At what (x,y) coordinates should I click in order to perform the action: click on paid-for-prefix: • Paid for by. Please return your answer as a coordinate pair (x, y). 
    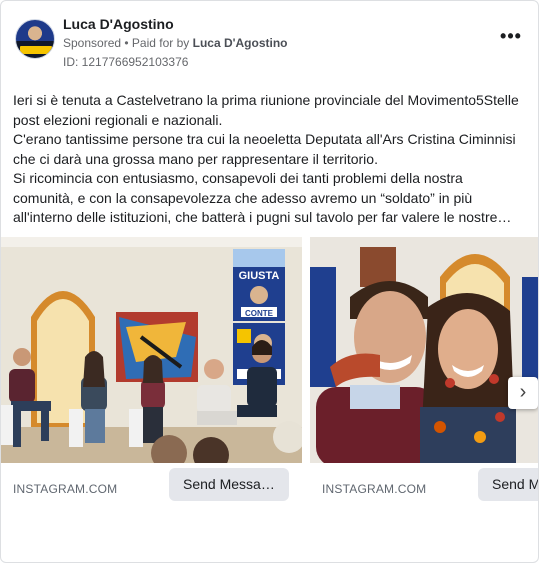
    Looking at the image, I should click on (157, 43).